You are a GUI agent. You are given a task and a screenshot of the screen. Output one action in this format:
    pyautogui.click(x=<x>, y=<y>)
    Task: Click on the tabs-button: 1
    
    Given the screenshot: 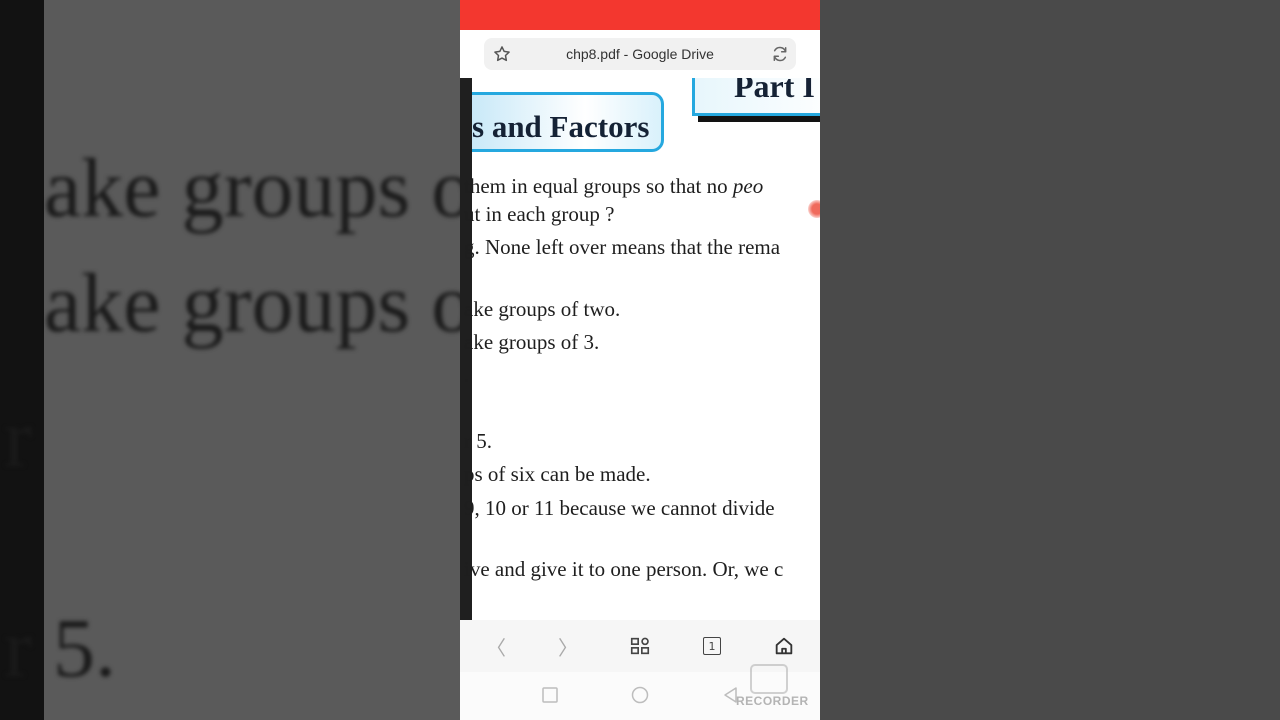 What is the action you would take?
    pyautogui.click(x=712, y=646)
    